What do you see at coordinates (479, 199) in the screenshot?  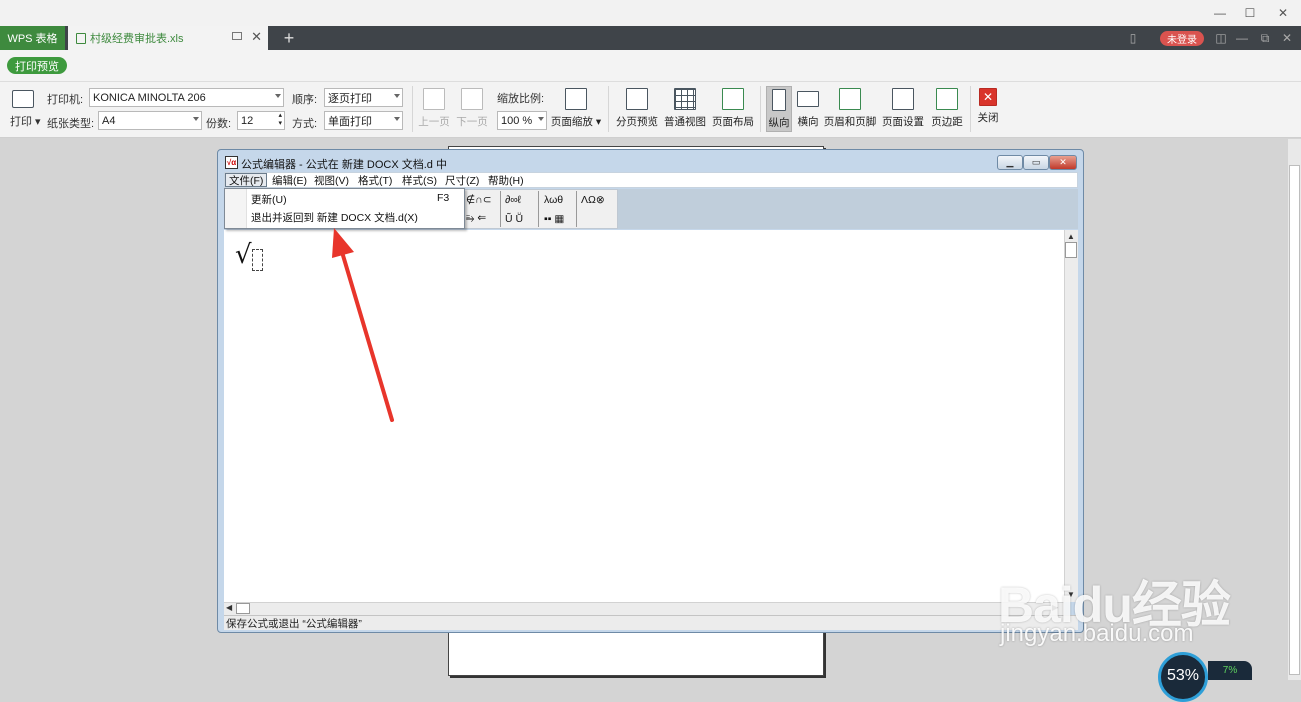 I see `set-symbols-palette: ∉∩⊂` at bounding box center [479, 199].